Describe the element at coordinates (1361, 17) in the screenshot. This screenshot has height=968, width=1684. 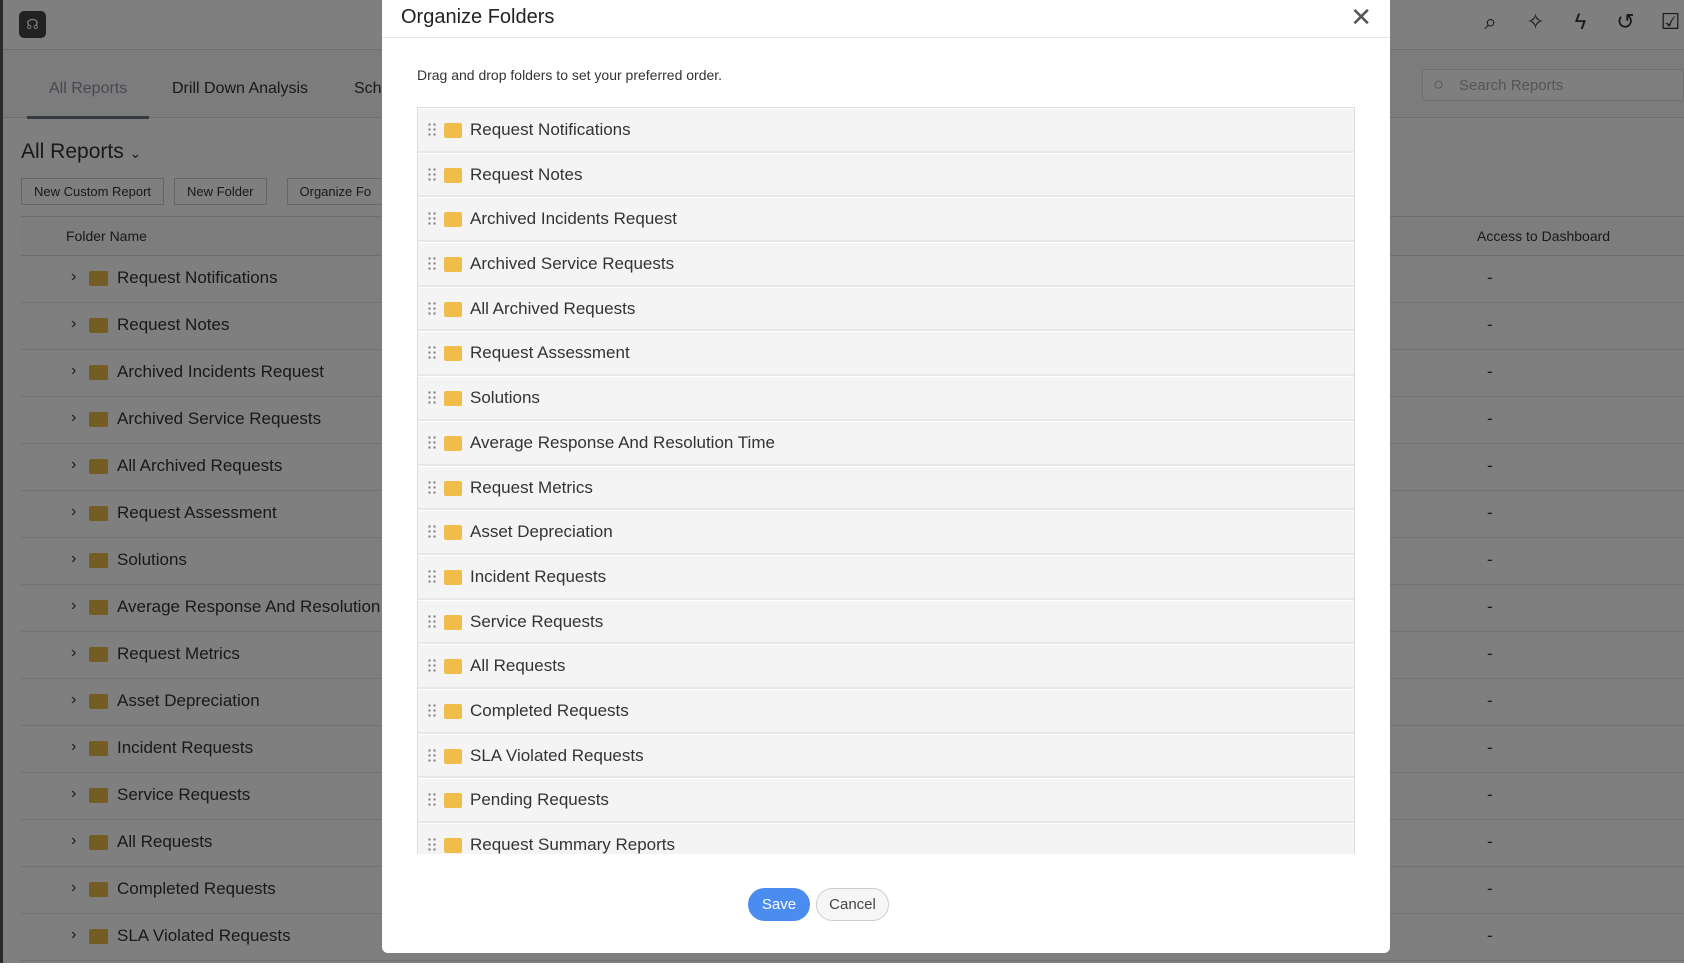
I see `close-icon: ✕` at that location.